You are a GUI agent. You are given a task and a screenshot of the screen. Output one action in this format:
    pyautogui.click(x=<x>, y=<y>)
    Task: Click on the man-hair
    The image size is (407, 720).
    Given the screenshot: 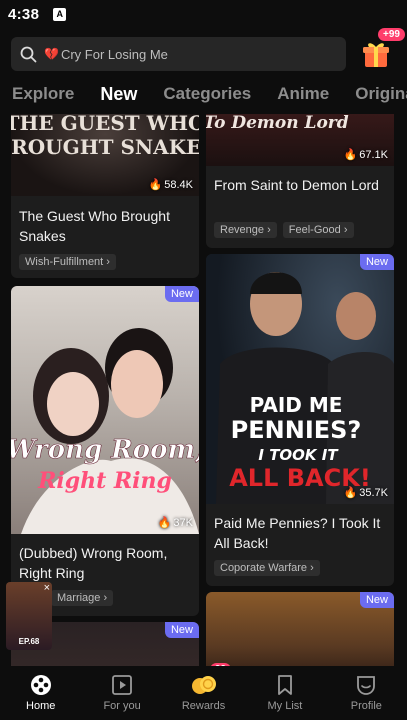 What is the action you would take?
    pyautogui.click(x=276, y=283)
    